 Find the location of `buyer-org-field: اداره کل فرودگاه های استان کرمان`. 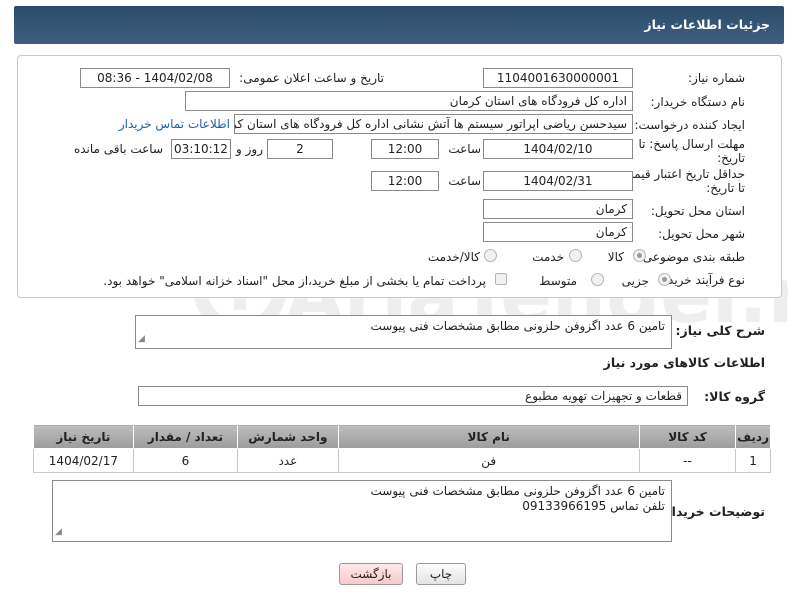

buyer-org-field: اداره کل فرودگاه های استان کرمان is located at coordinates (409, 101).